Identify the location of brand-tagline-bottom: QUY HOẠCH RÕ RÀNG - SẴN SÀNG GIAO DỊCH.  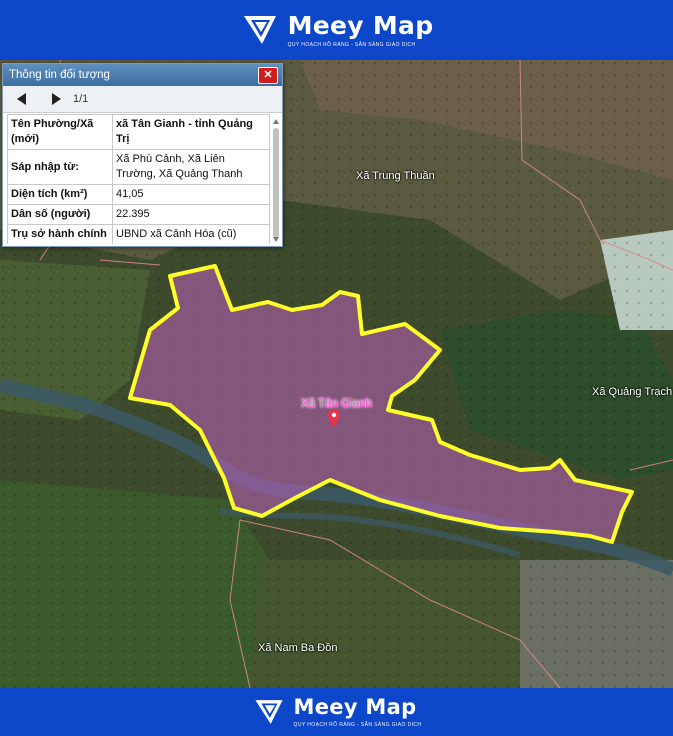
(357, 724).